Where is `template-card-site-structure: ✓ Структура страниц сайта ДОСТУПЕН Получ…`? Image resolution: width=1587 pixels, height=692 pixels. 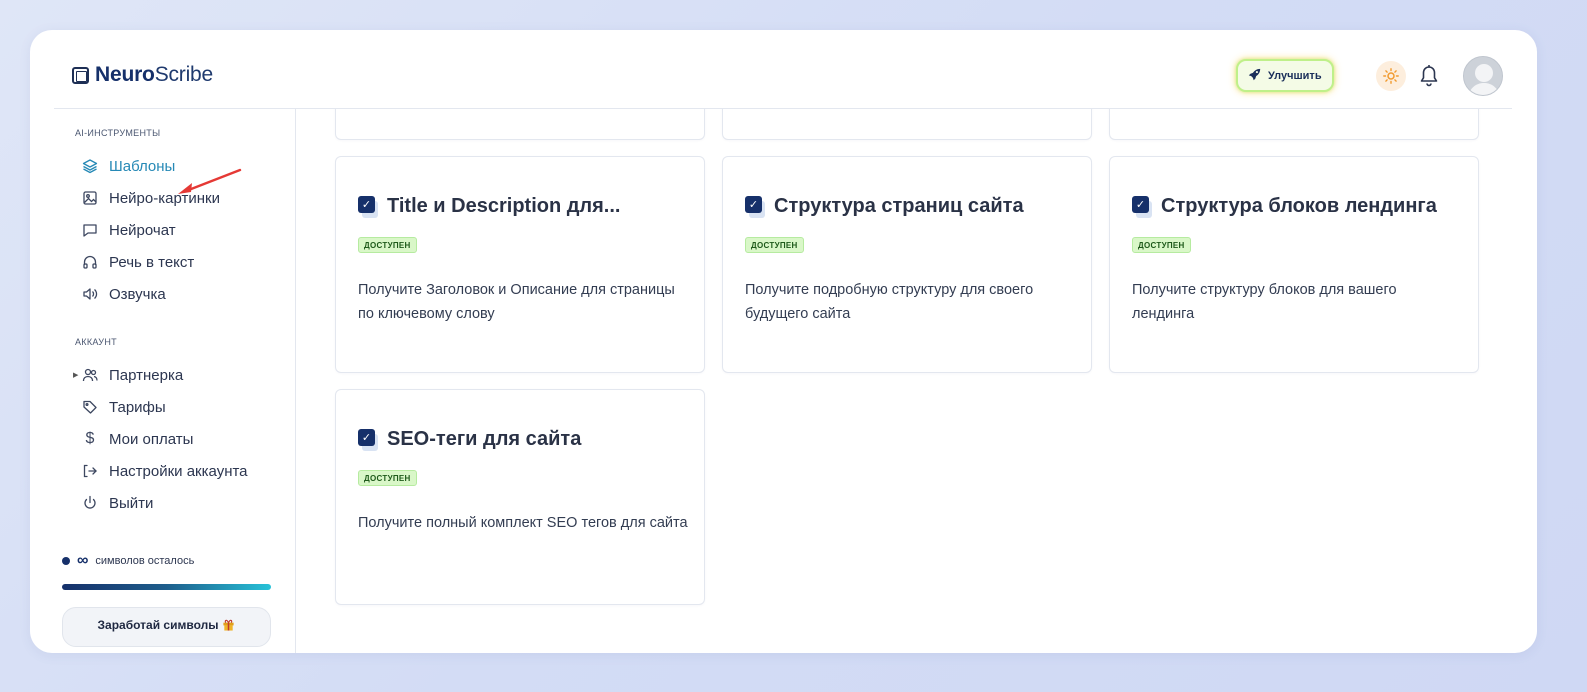
template-card-site-structure: ✓ Структура страниц сайта ДОСТУПЕН Получ… is located at coordinates (907, 264).